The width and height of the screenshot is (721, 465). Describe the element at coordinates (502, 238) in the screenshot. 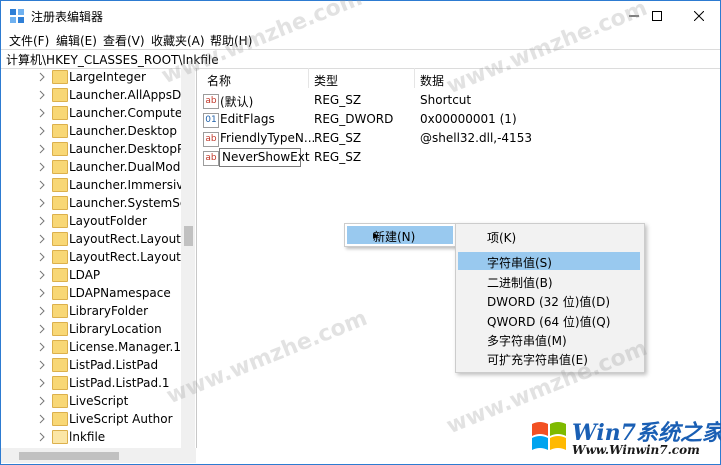

I see `submenu-item-label: 项(K)` at that location.